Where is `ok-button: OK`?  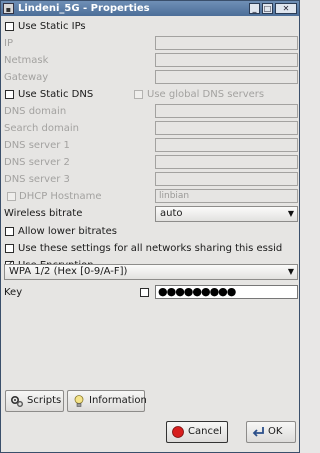 ok-button: OK is located at coordinates (271, 432).